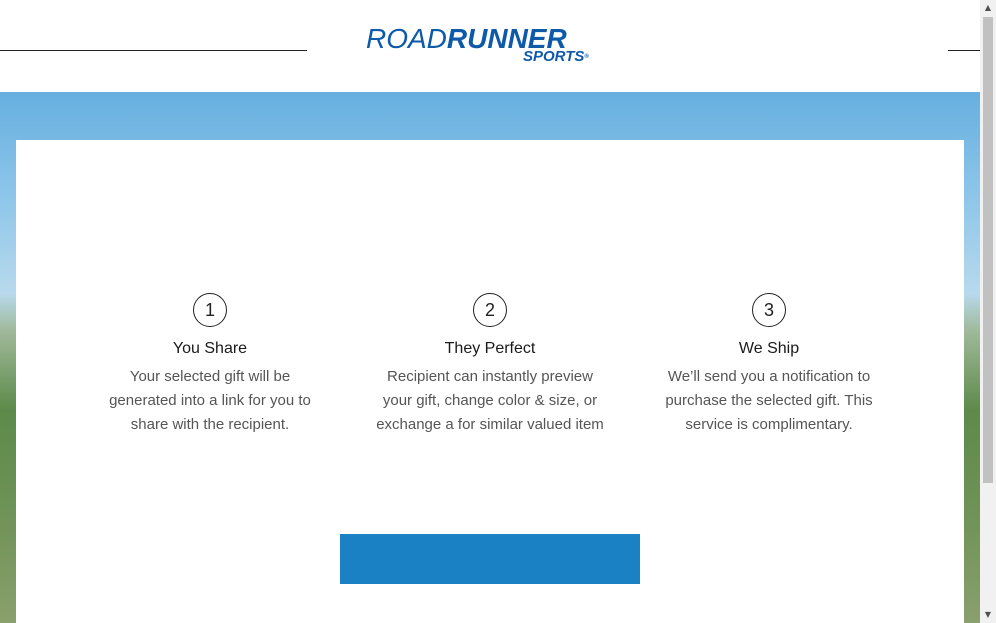  I want to click on header-divider-left, so click(153, 50).